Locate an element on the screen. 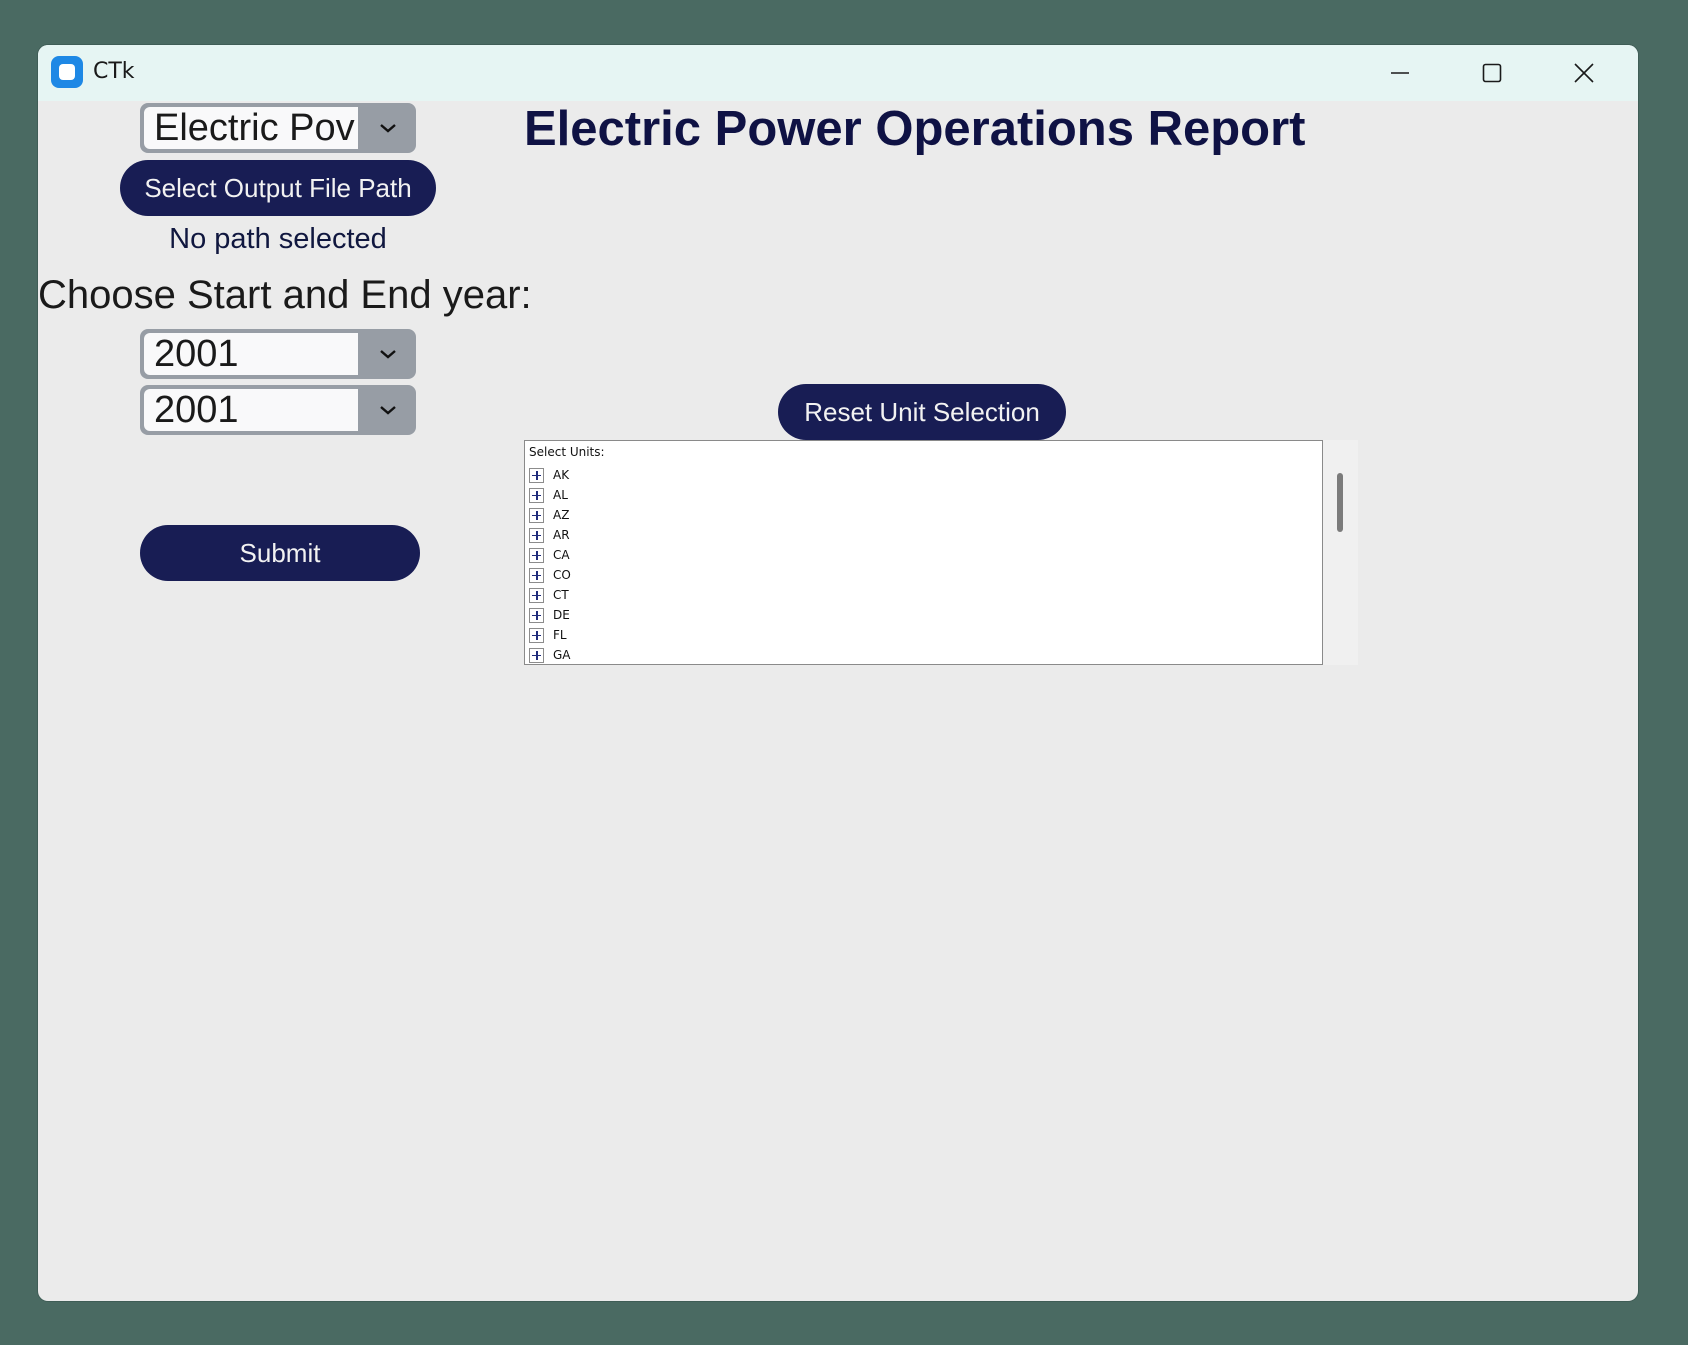 This screenshot has height=1345, width=1688. units-tree: Select Units: AK AL AZ AR CA CO CT DE FL GA is located at coordinates (923, 552).